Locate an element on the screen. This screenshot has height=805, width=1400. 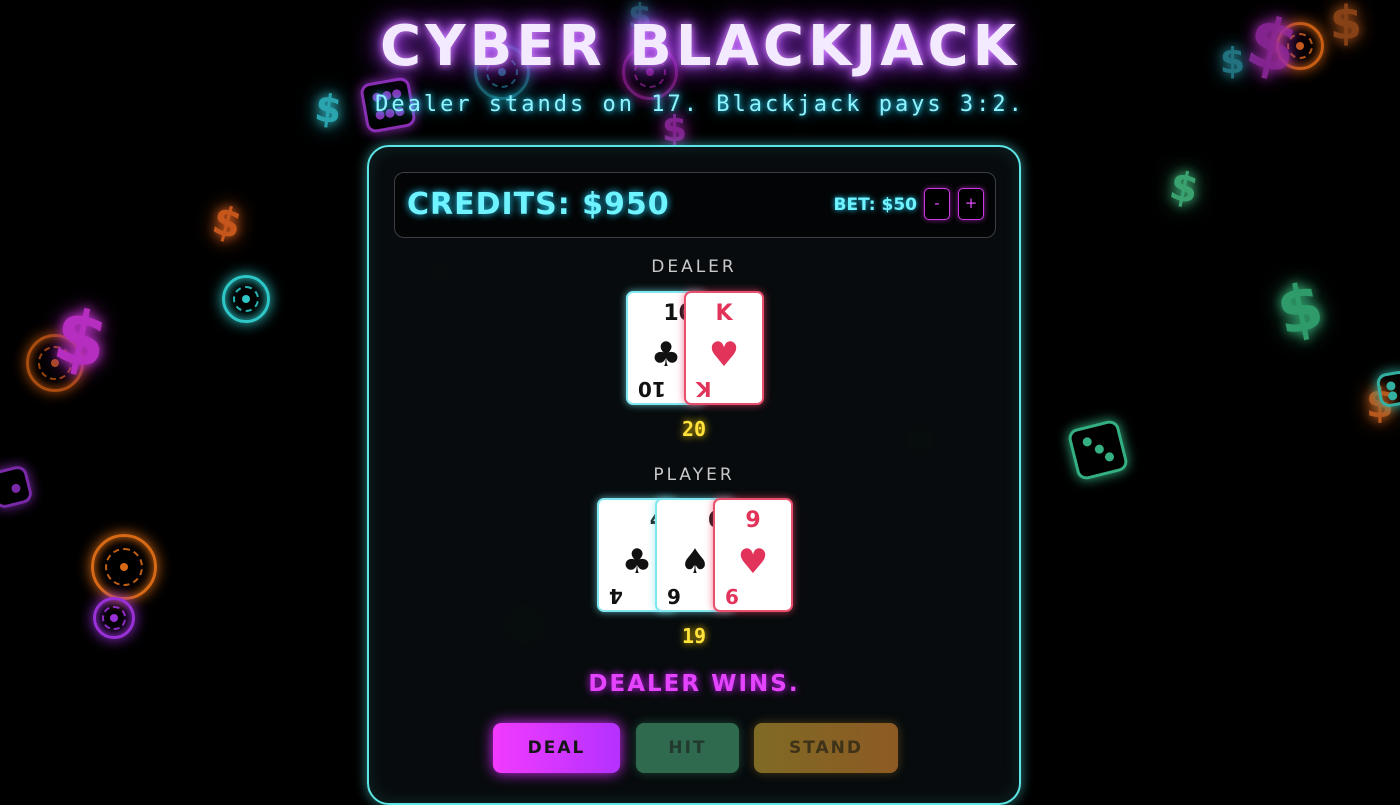
card-rank-bottom: 10 is located at coordinates (652, 389).